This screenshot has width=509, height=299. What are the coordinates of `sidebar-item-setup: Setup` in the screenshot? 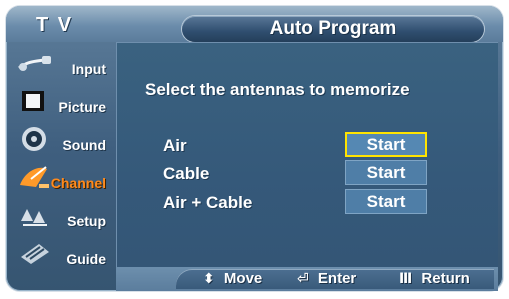 It's located at (62, 215).